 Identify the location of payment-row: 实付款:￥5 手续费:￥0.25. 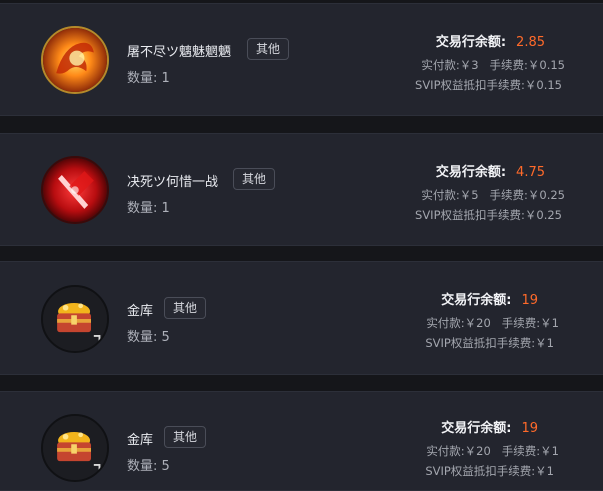
(493, 195).